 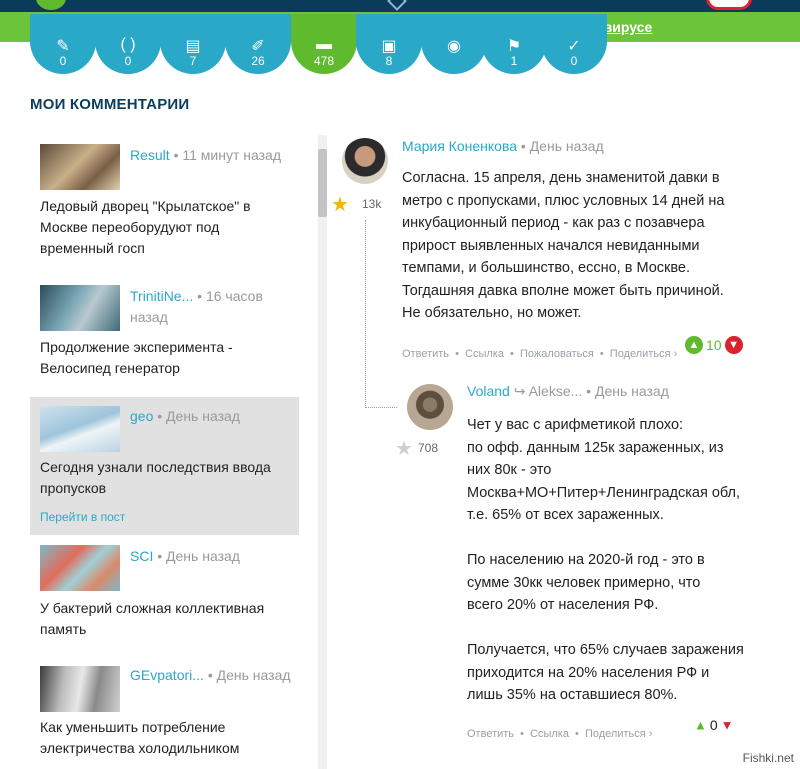 What do you see at coordinates (389, 61) in the screenshot?
I see `stat-count: 8` at bounding box center [389, 61].